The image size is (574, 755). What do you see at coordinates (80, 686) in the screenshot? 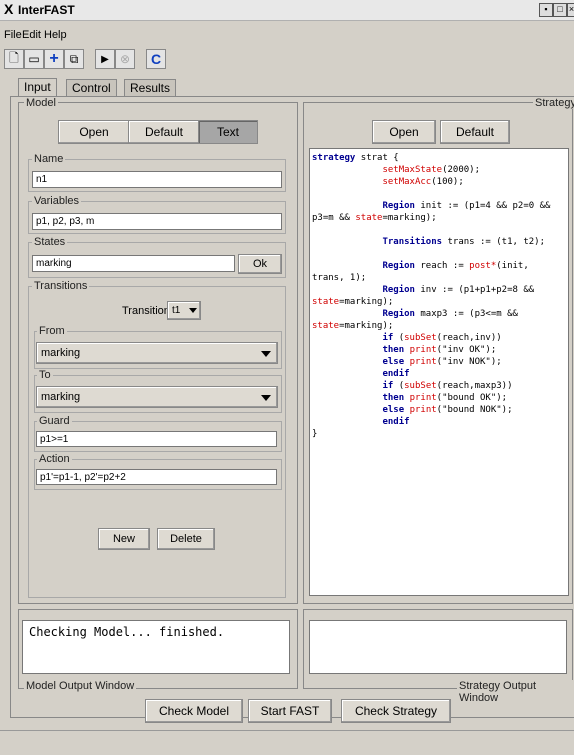
I see `model-output-label: Model Output Window` at bounding box center [80, 686].